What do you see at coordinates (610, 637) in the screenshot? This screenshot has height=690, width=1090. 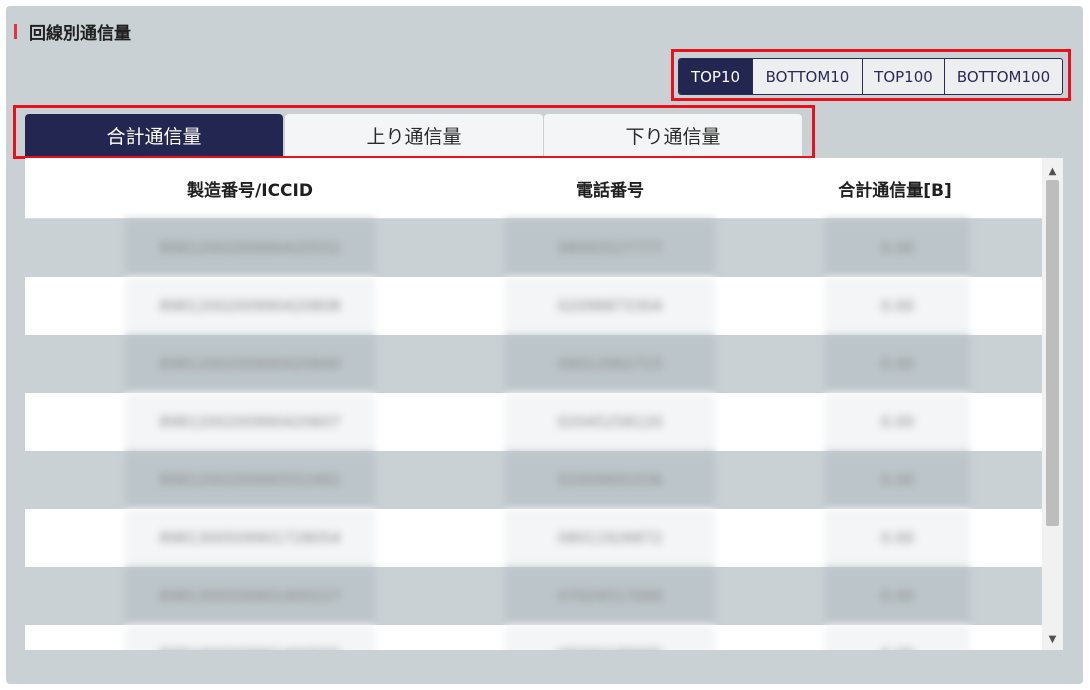 I see `phone-cell: 08090188995` at bounding box center [610, 637].